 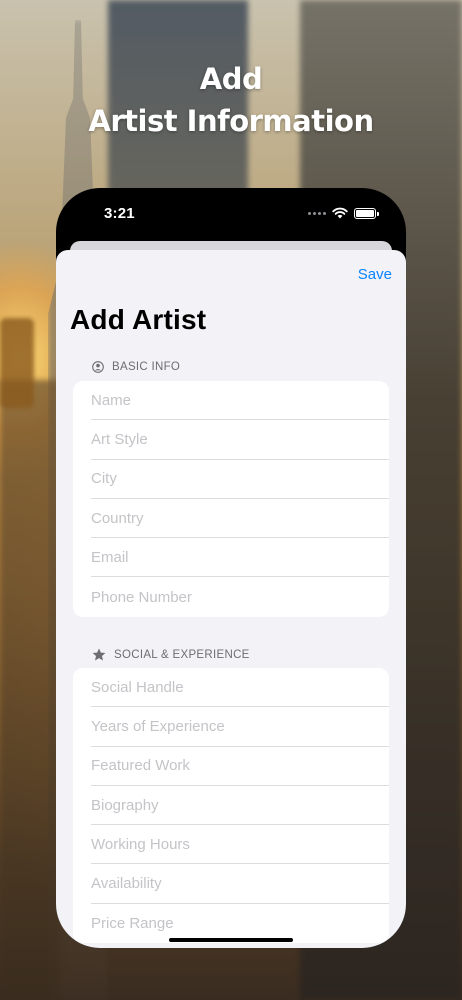 I want to click on social-handle-field, so click(x=240, y=687).